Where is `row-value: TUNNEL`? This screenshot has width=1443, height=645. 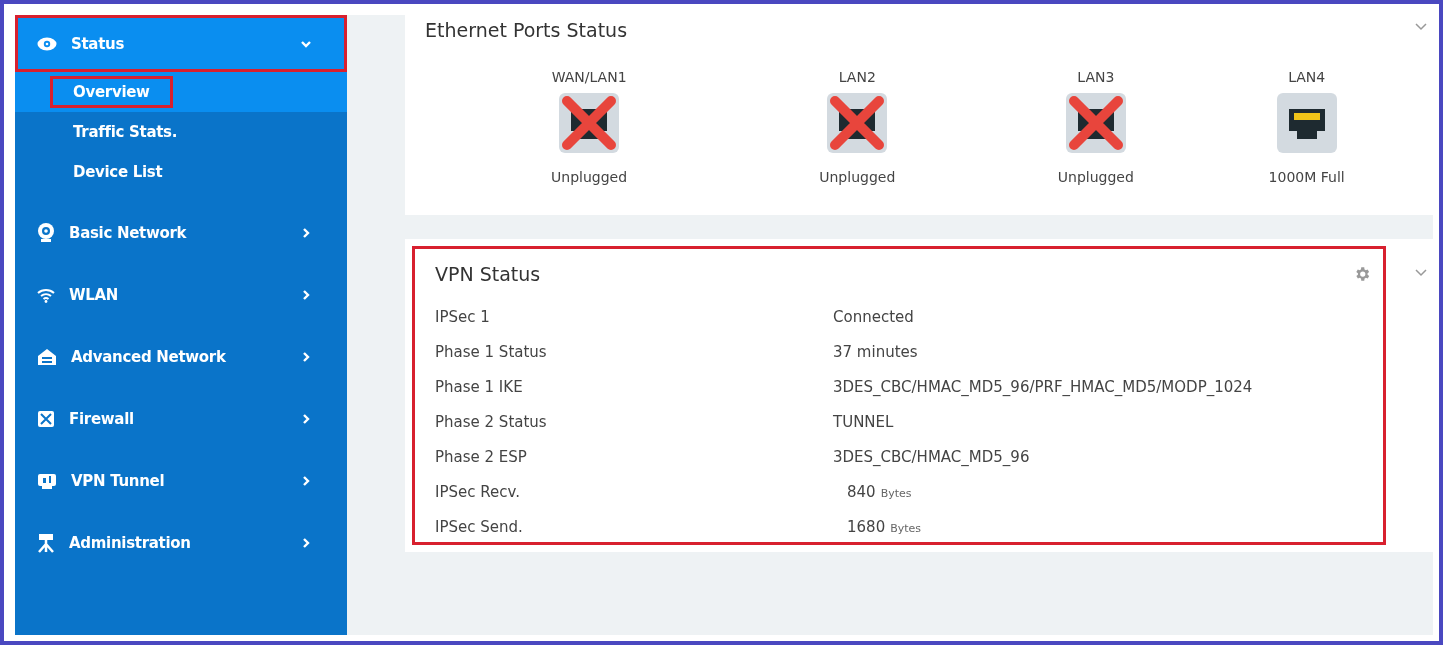 row-value: TUNNEL is located at coordinates (863, 422).